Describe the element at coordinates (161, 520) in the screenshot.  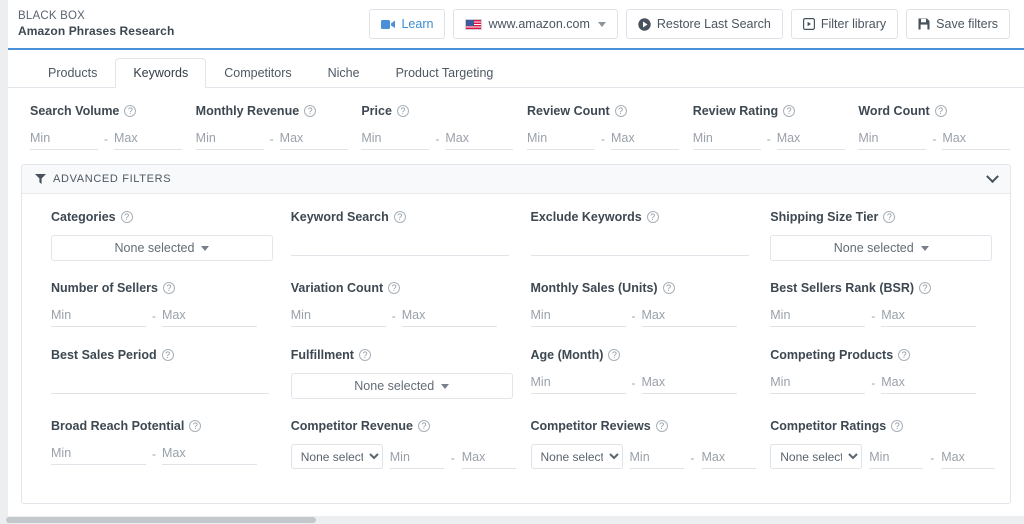
I see `scrollbar-thumb` at that location.